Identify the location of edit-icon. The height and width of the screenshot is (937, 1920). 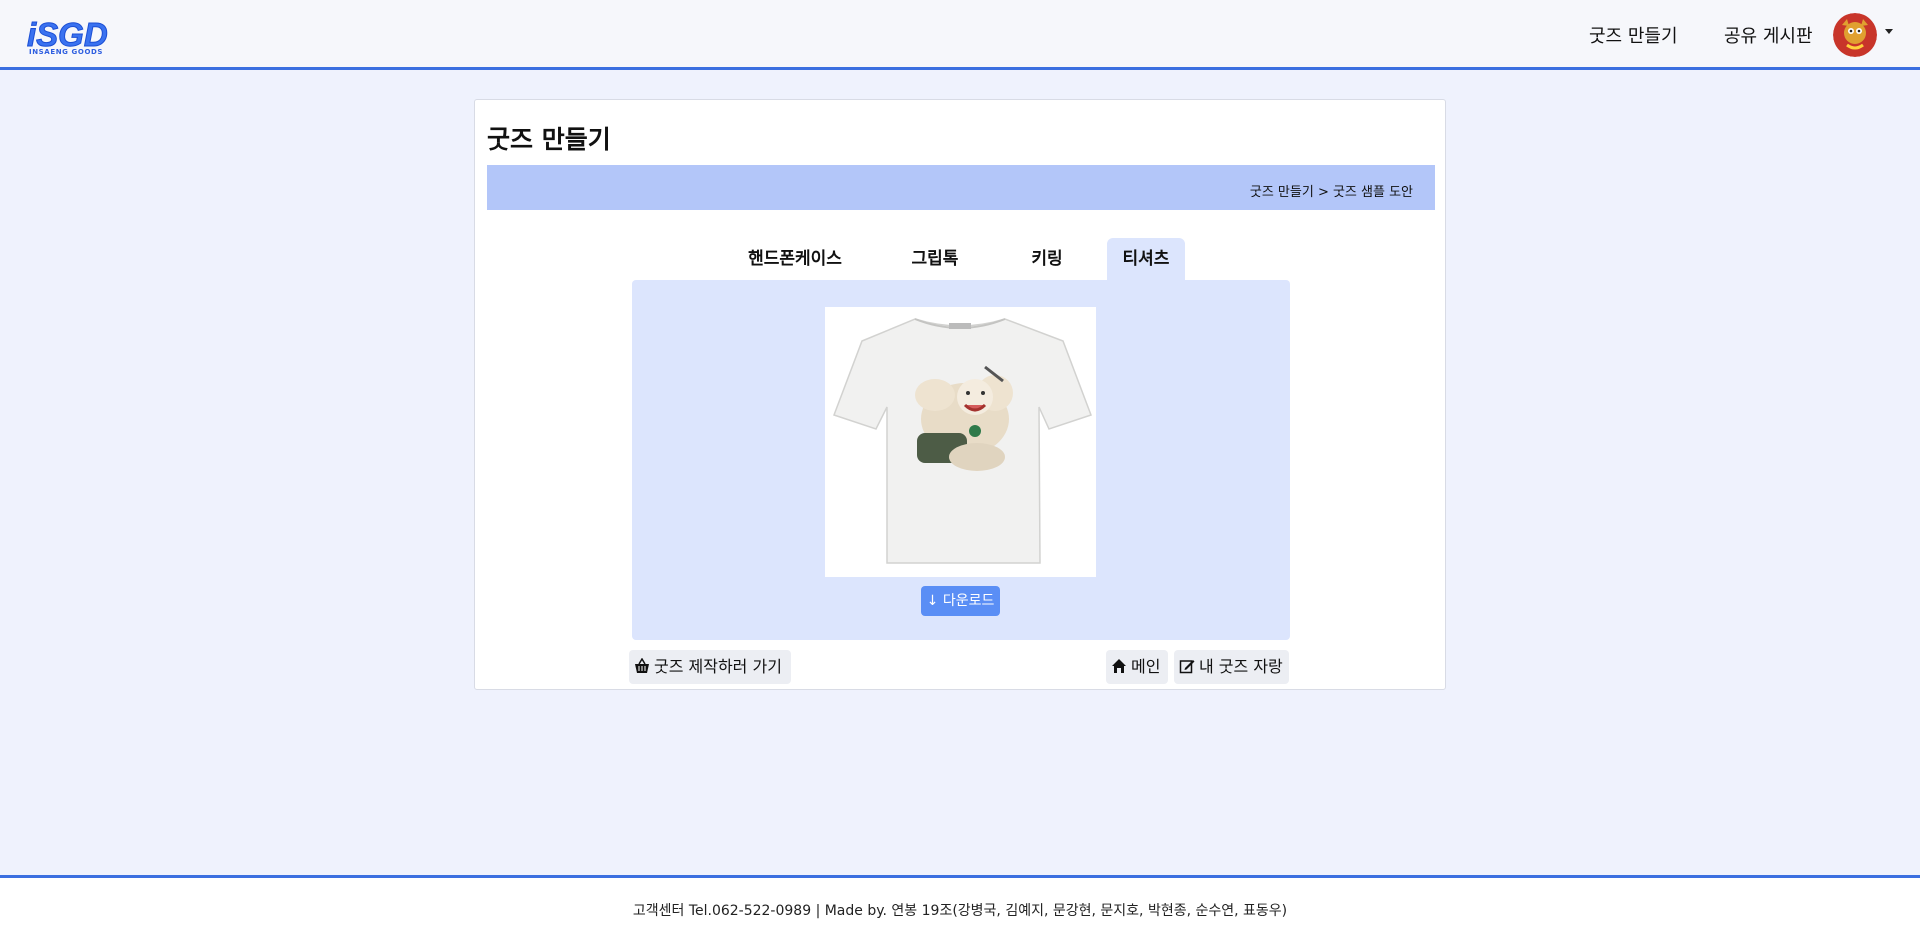
(1187, 667).